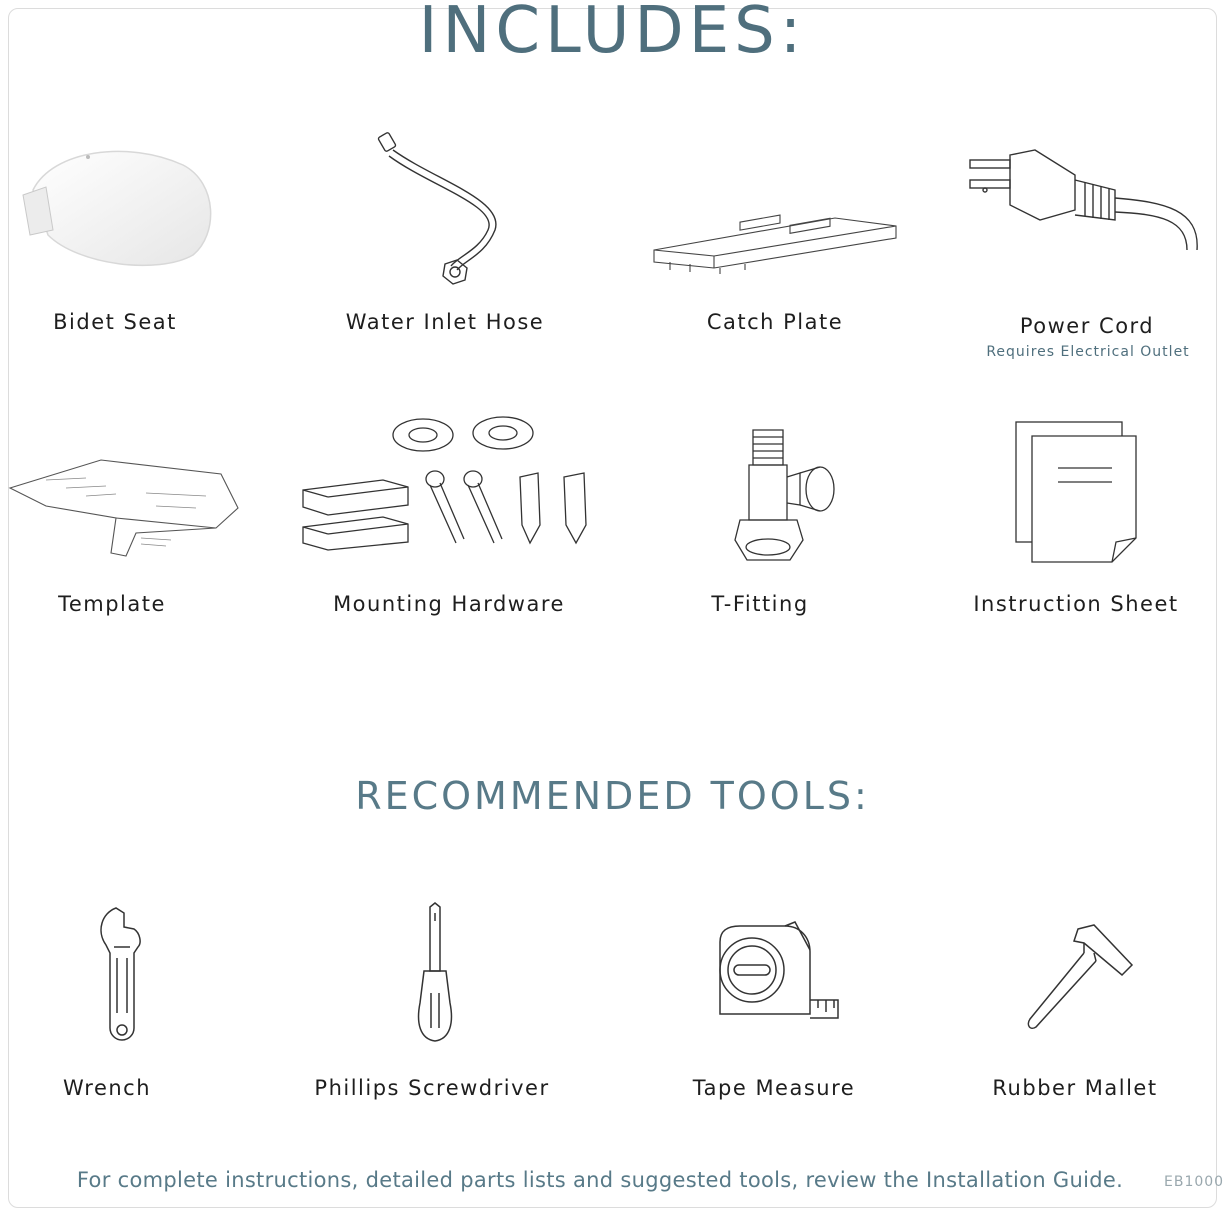  Describe the element at coordinates (1080, 977) in the screenshot. I see `mallet-icon` at that location.